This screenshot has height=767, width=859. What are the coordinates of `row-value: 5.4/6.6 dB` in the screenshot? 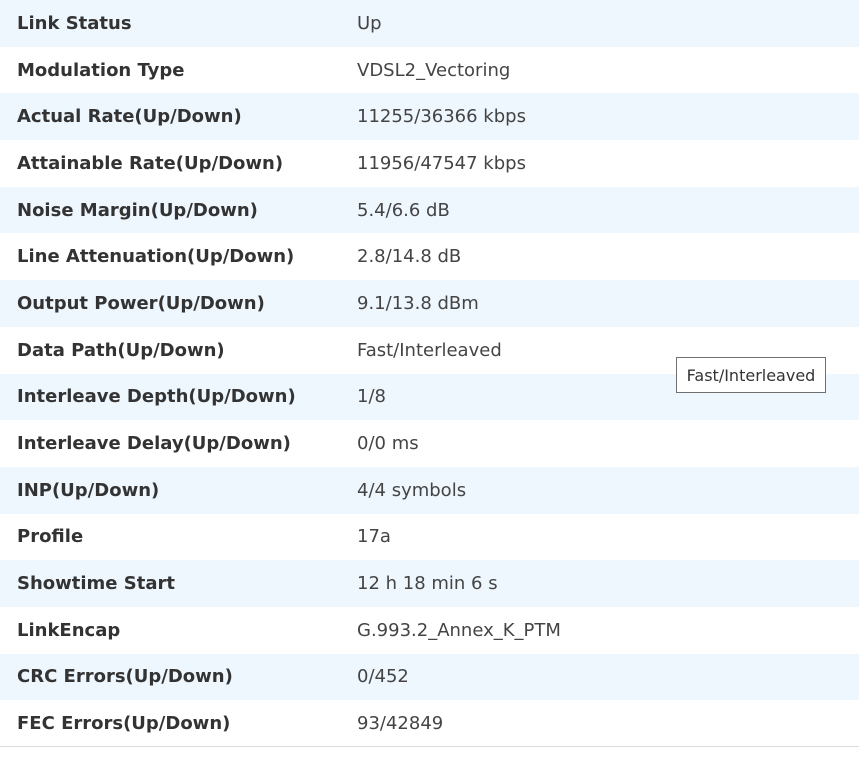 It's located at (403, 210).